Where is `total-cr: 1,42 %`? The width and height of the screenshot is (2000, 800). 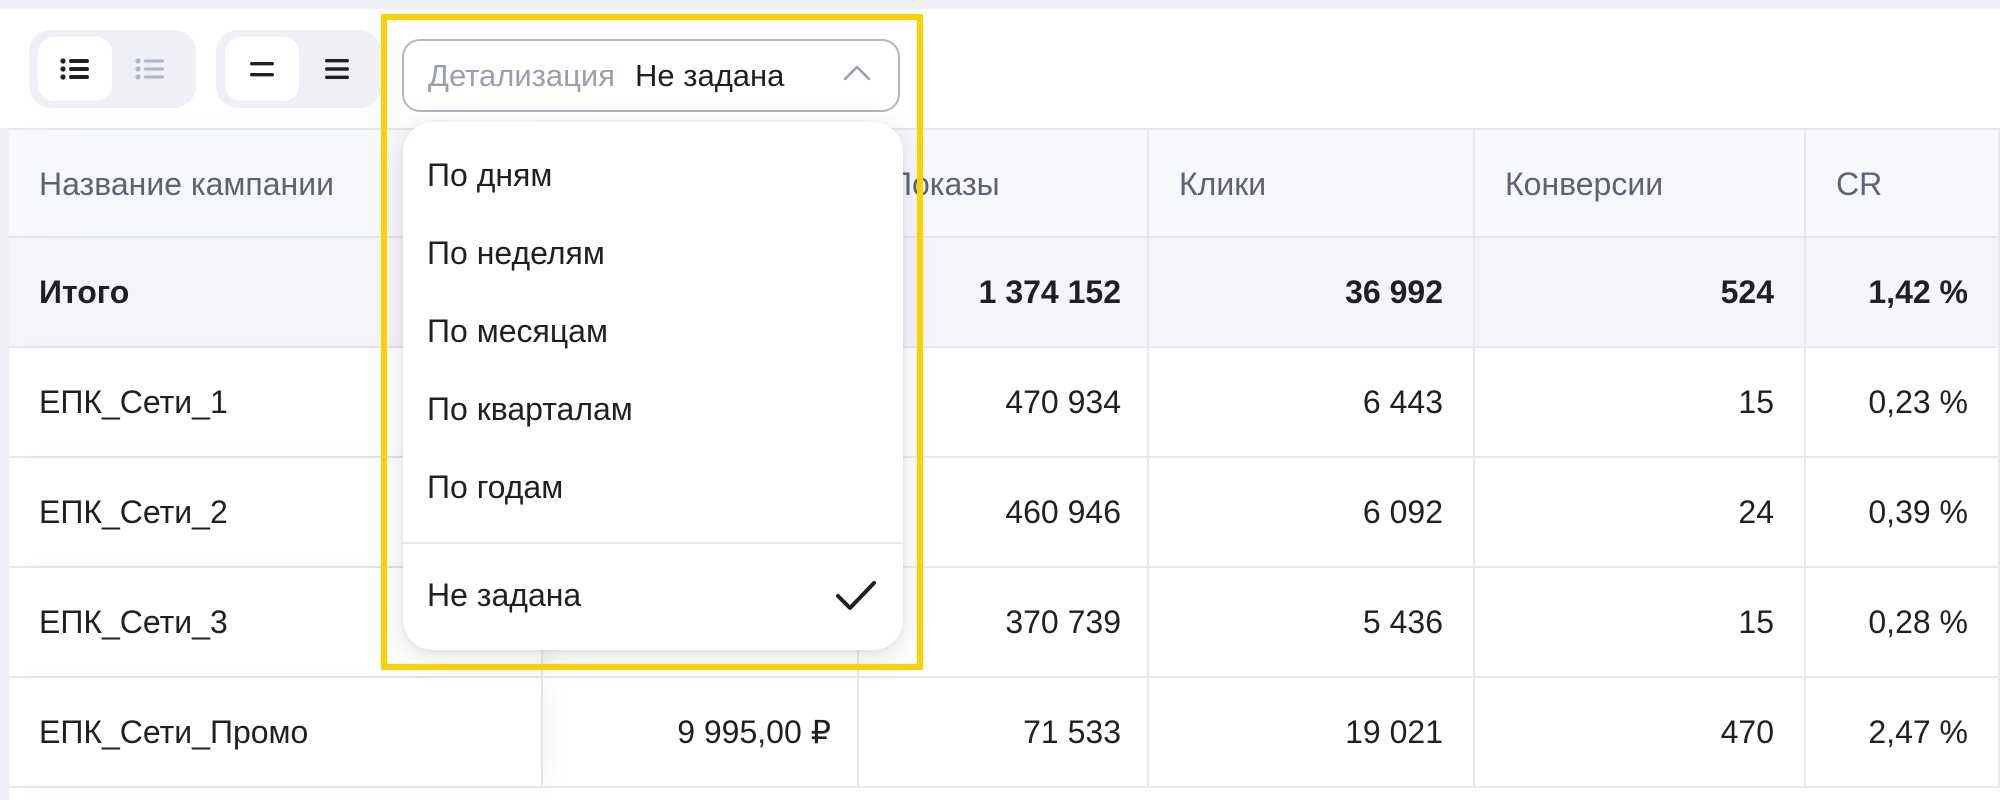
total-cr: 1,42 % is located at coordinates (1903, 292).